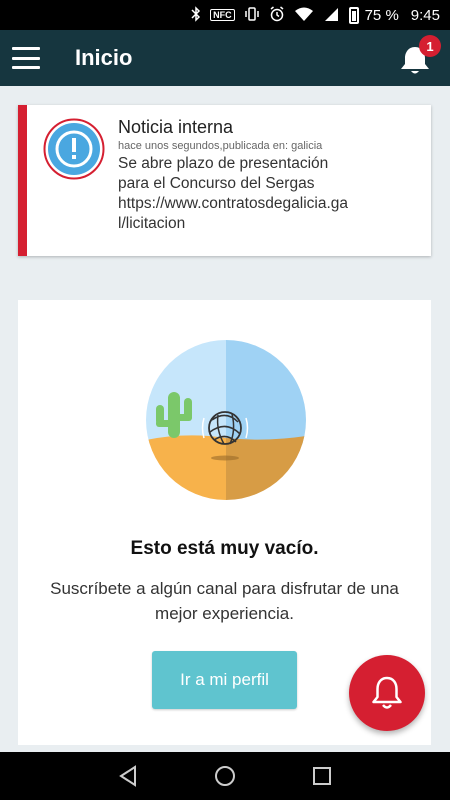 This screenshot has height=800, width=450. I want to click on notification-badge: 1, so click(430, 46).